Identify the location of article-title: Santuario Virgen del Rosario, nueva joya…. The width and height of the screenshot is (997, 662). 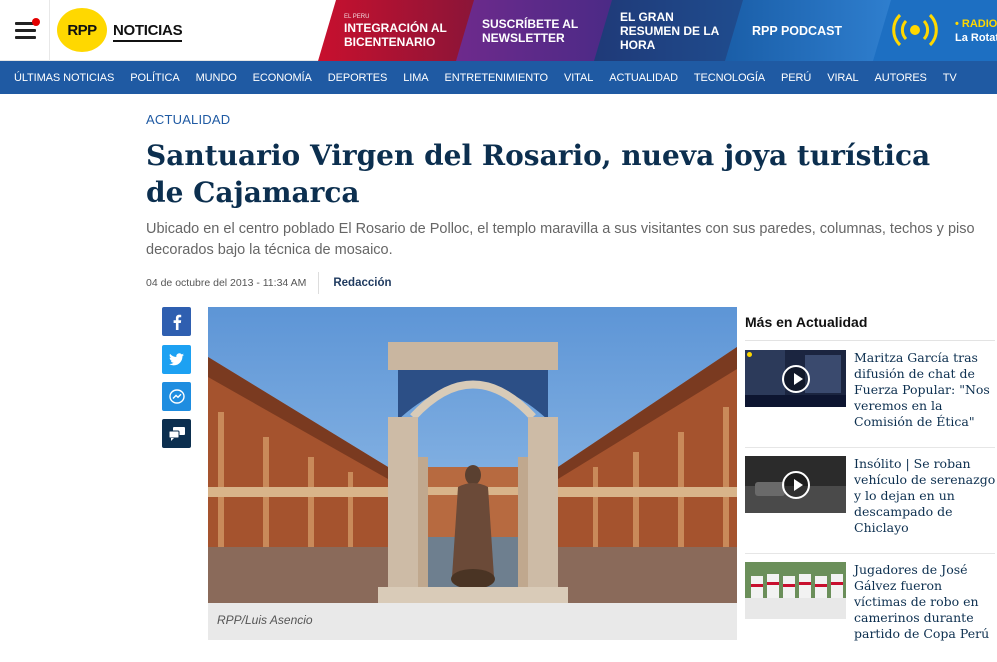
(538, 174).